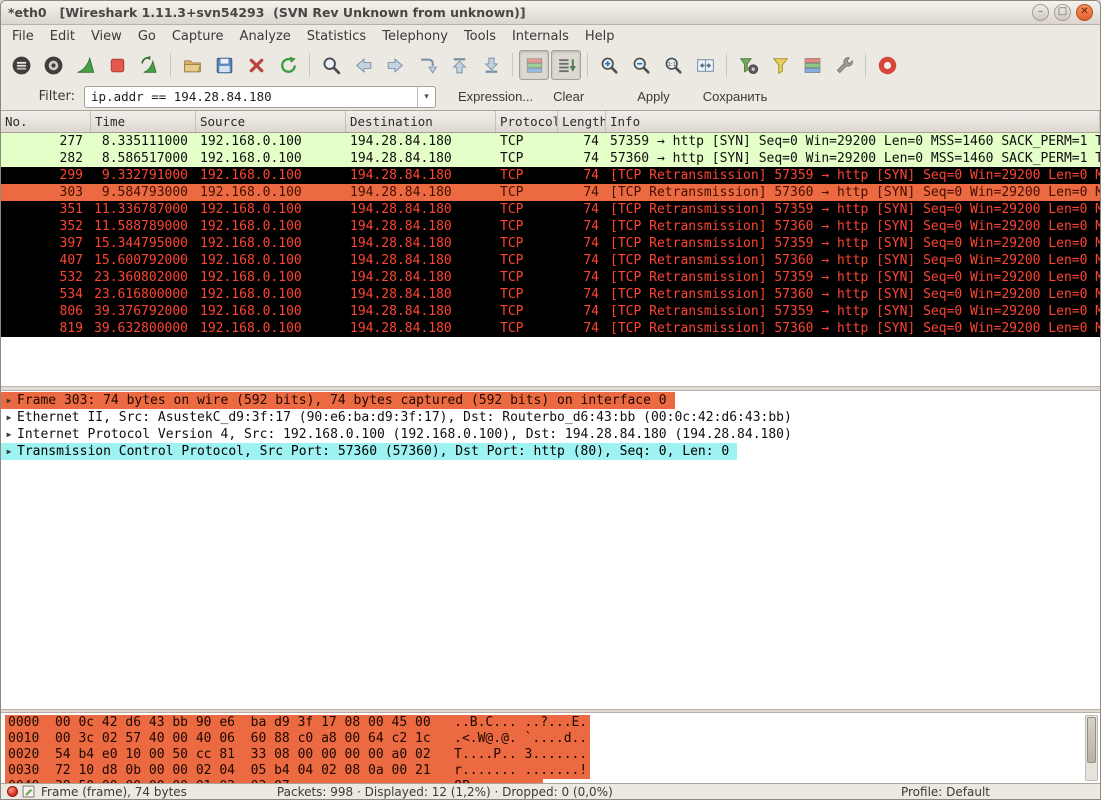 The height and width of the screenshot is (800, 1101). I want to click on stop-capture-icon, so click(117, 65).